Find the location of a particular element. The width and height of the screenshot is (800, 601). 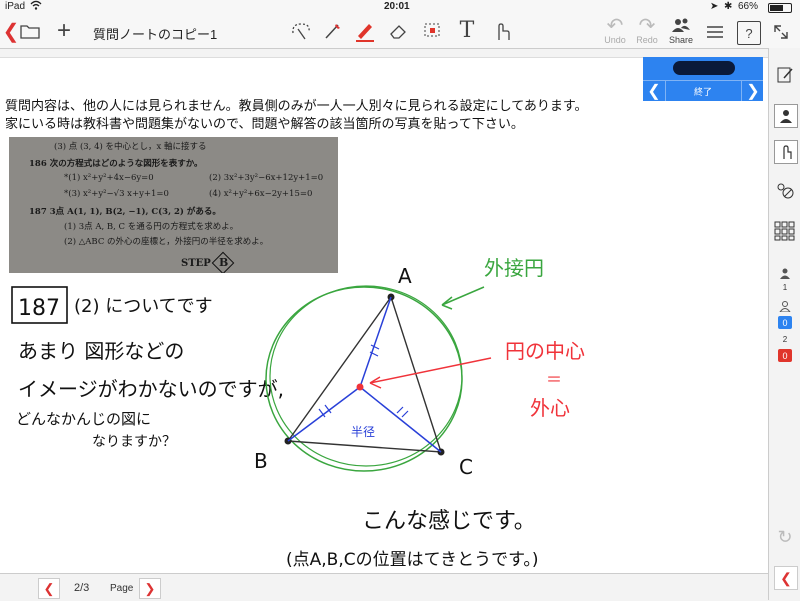

panel-controls: ❮ 終了 ❯ is located at coordinates (703, 90).